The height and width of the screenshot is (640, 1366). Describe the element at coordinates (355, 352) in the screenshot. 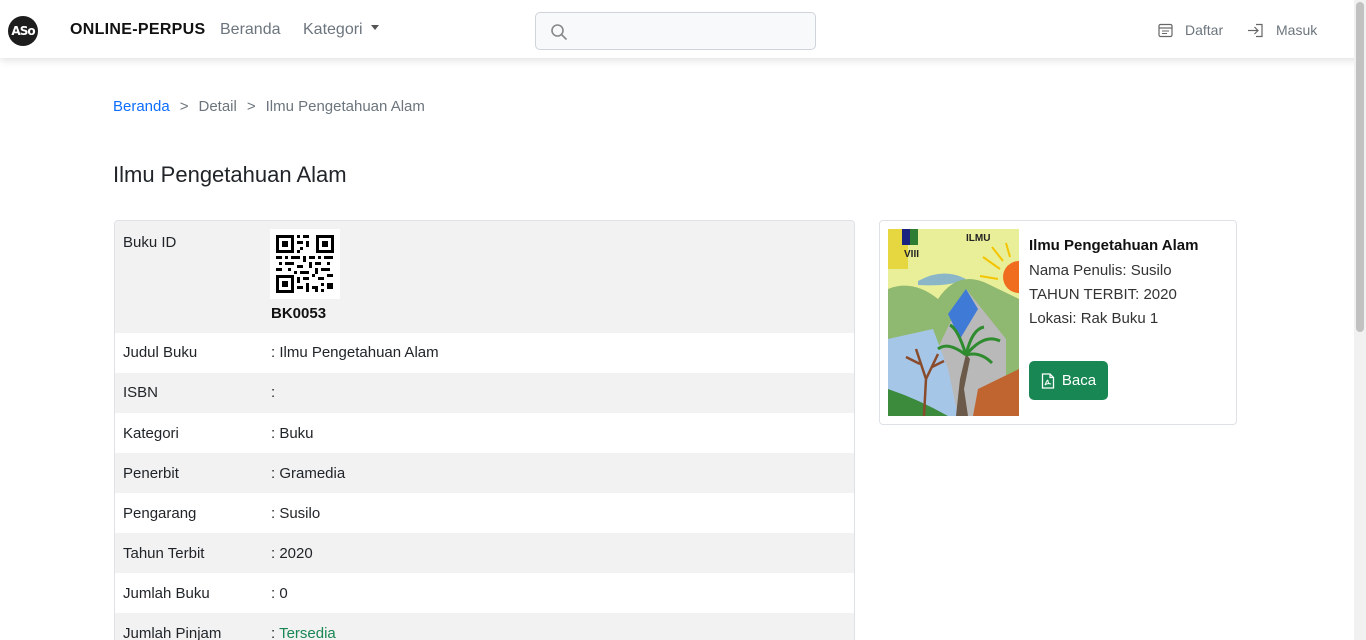

I see `row-value: : Ilmu Pengetahuan Alam` at that location.